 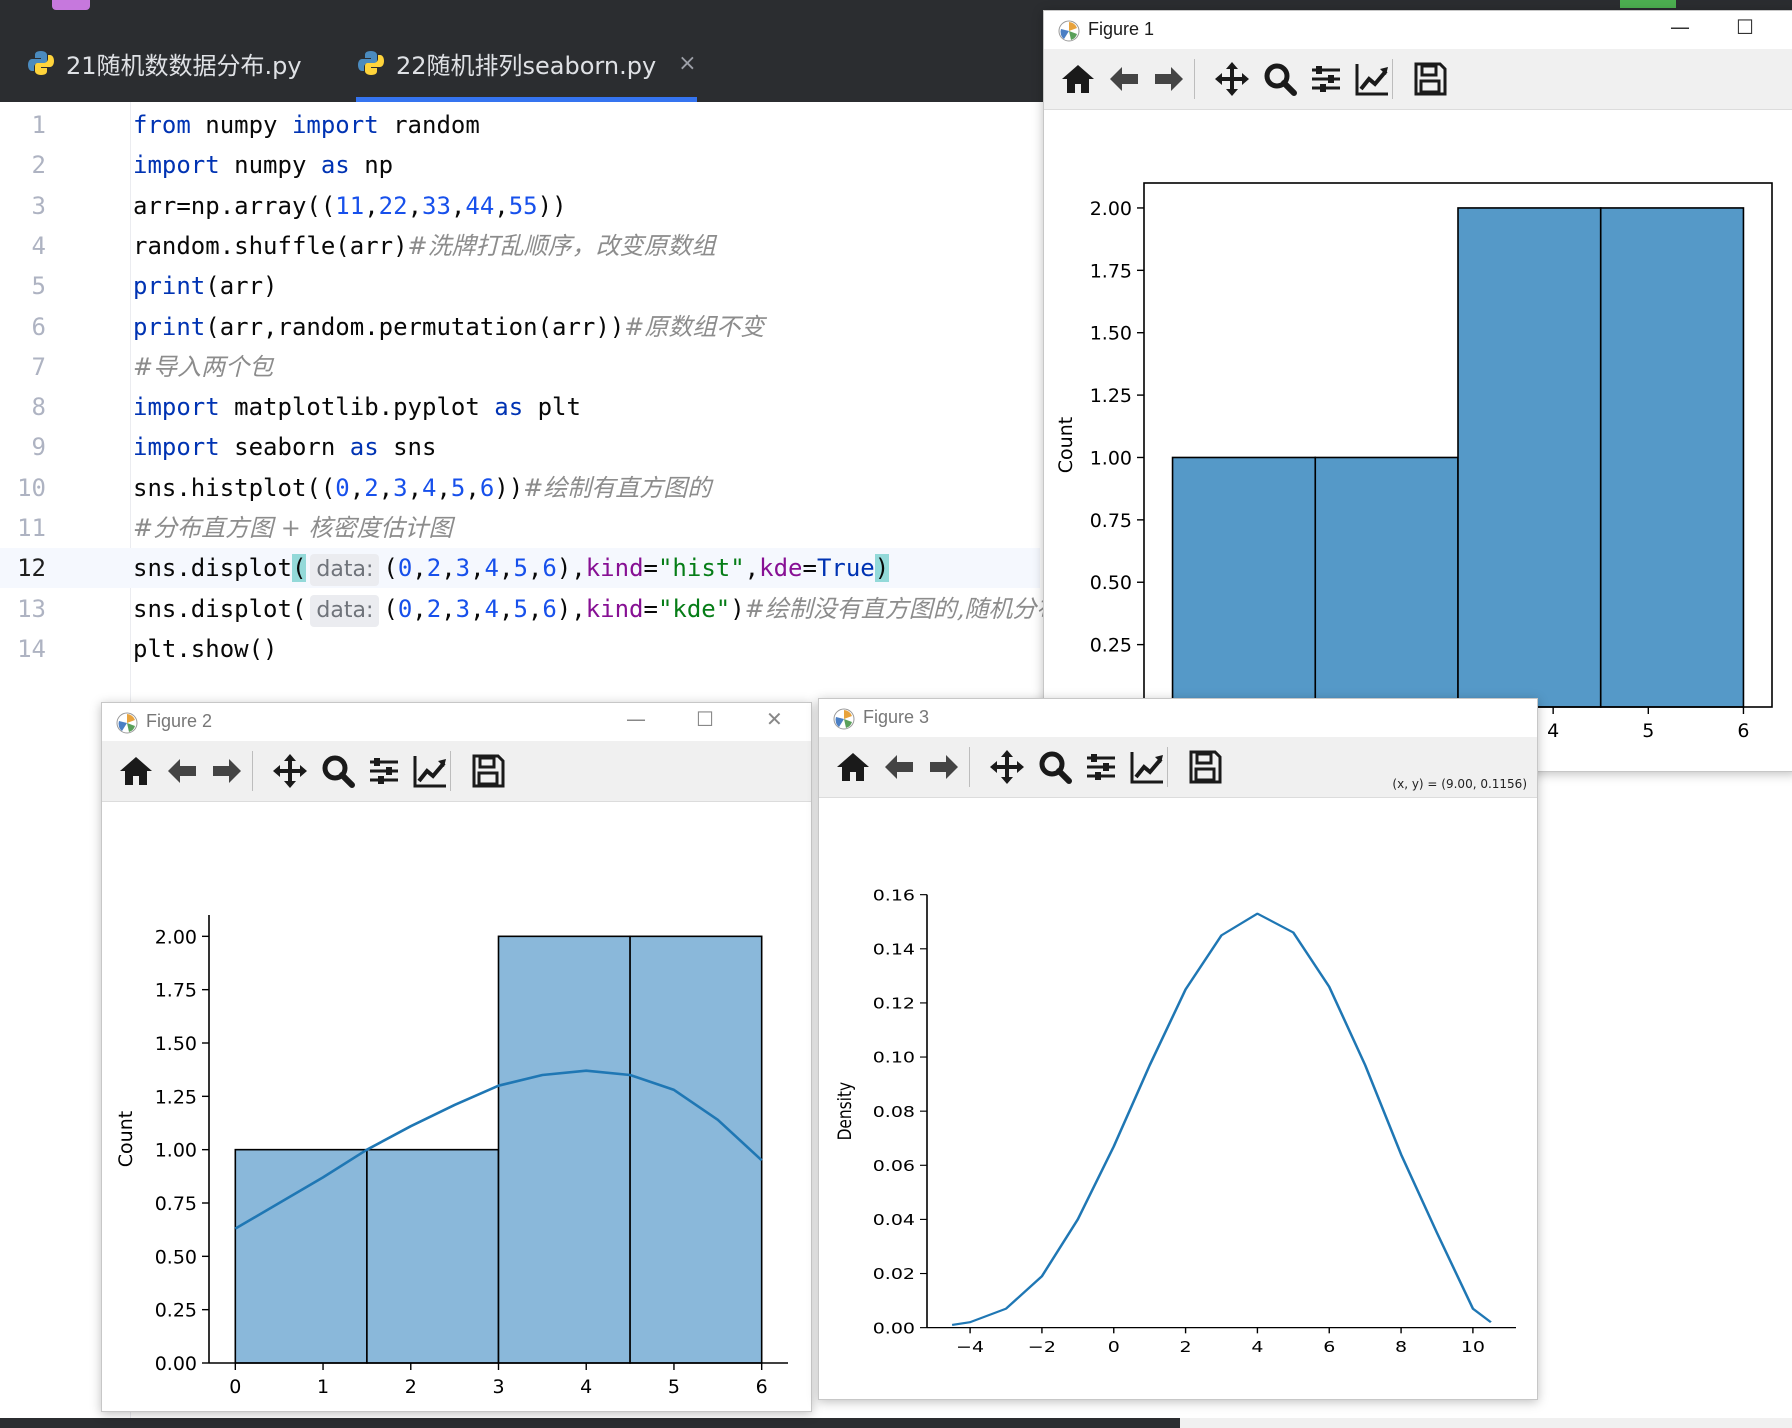 I want to click on y-tick-label: 0.00, so click(x=894, y=1329).